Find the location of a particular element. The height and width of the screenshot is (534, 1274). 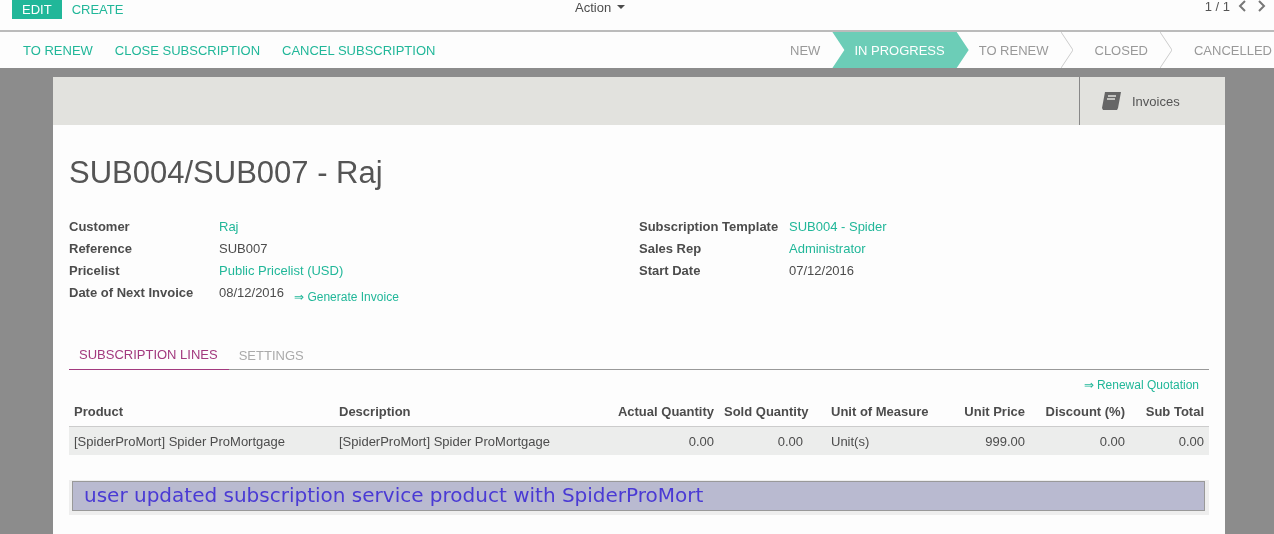

field-value: 07/12/2016 is located at coordinates (822, 270).